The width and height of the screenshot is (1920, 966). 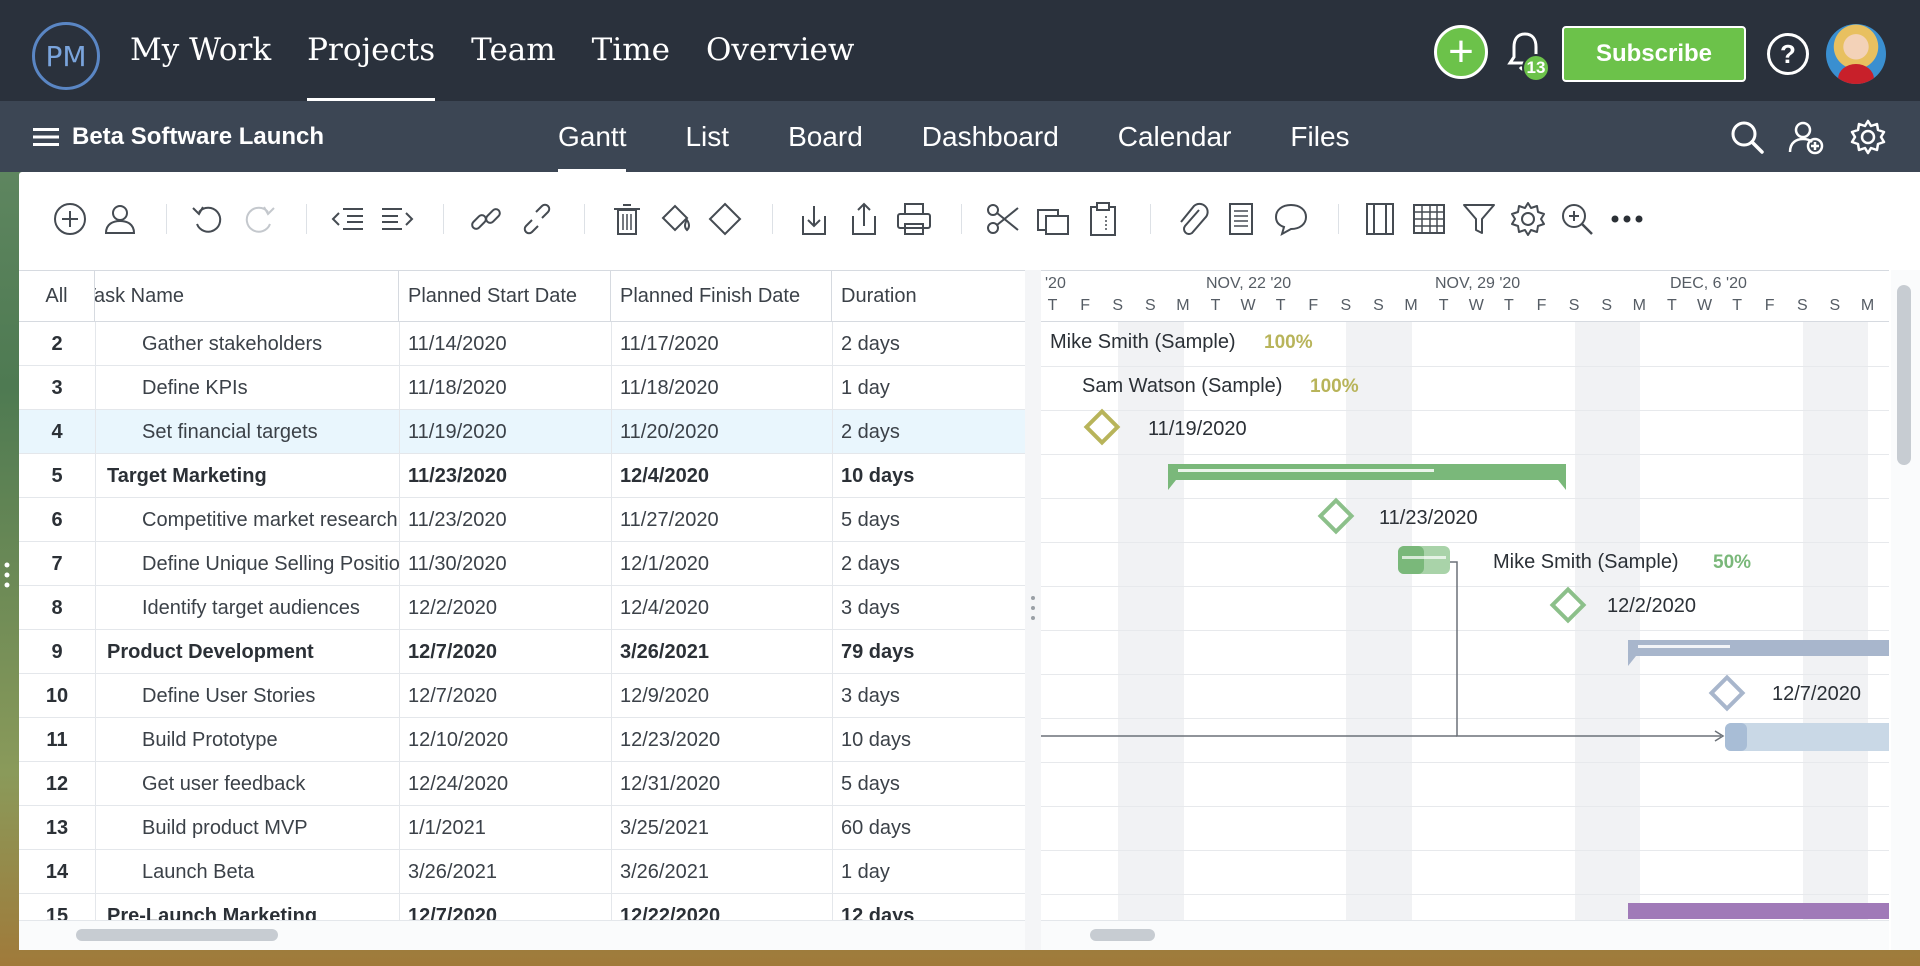 I want to click on planned-start-cell: 3/26/2021, so click(x=505, y=872).